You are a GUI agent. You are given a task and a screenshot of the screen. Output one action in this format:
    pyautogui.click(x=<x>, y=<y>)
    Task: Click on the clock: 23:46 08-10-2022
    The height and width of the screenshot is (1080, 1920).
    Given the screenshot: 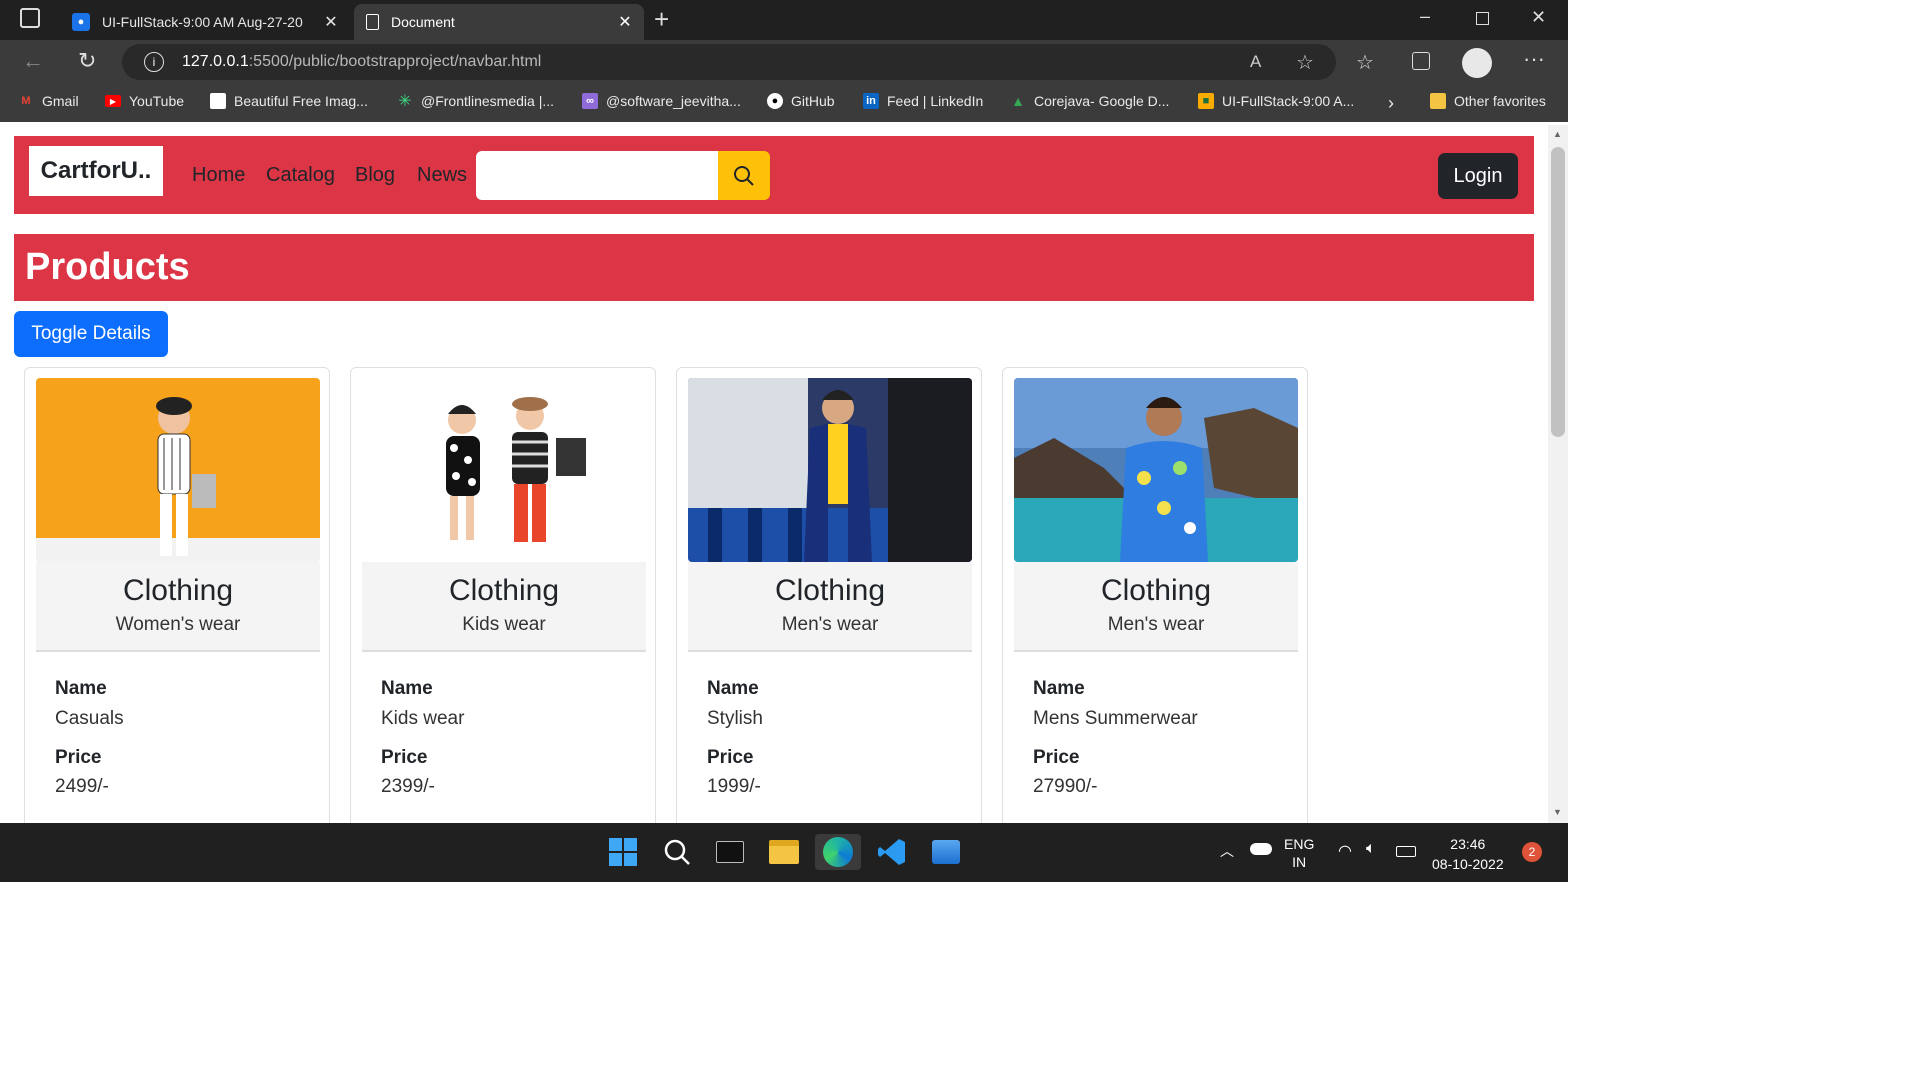 What is the action you would take?
    pyautogui.click(x=1468, y=854)
    